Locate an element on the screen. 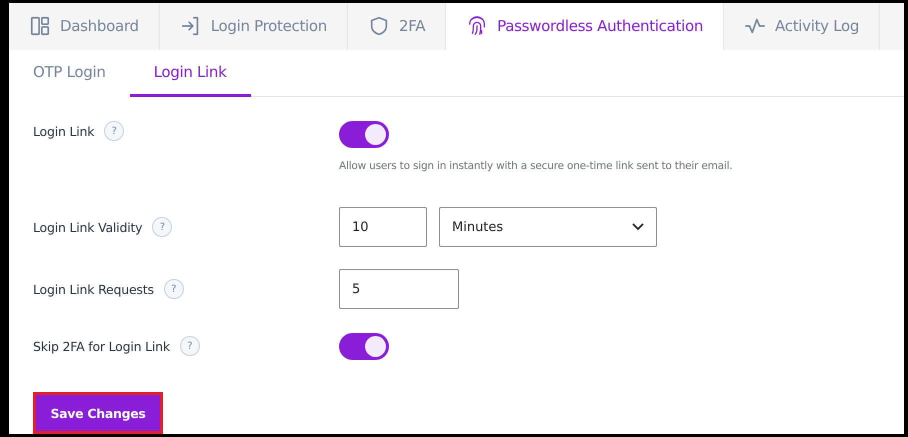  setting-label: Login Link Requests is located at coordinates (93, 289).